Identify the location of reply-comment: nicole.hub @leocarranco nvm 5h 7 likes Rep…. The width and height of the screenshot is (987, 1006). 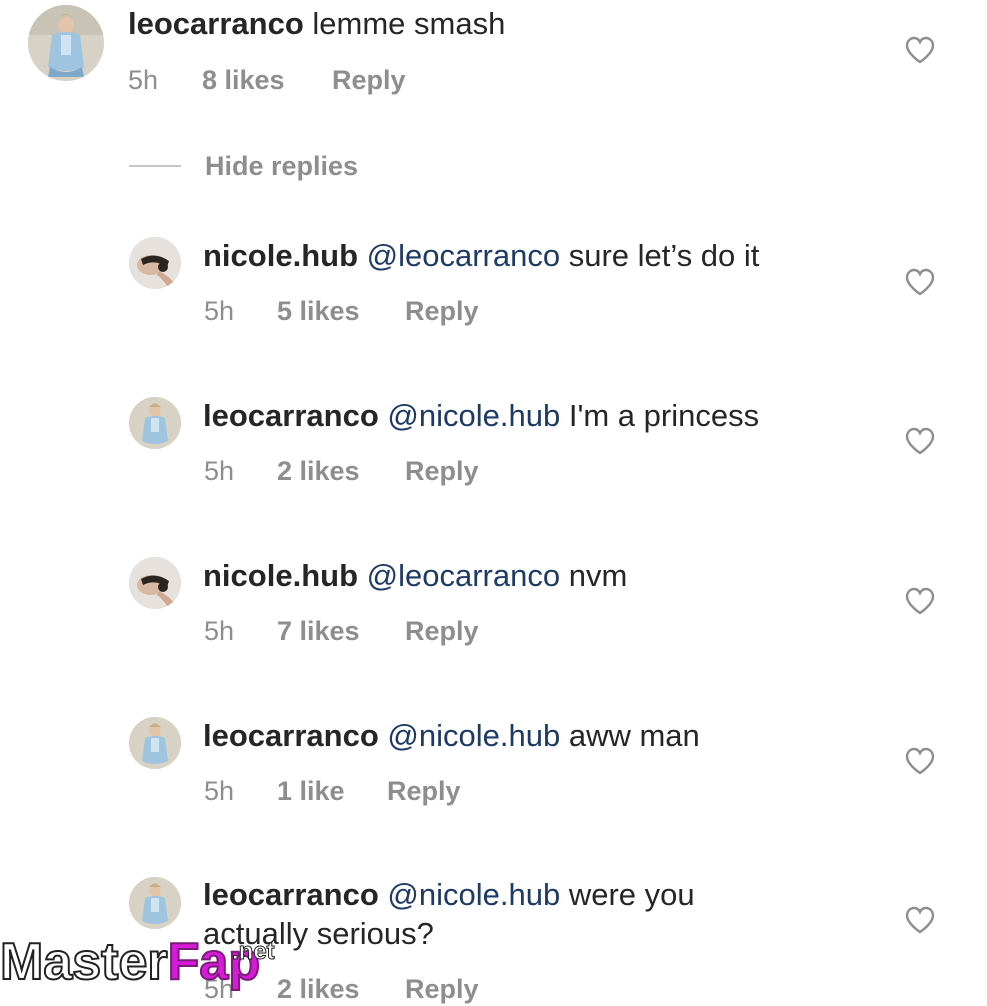
(493, 605).